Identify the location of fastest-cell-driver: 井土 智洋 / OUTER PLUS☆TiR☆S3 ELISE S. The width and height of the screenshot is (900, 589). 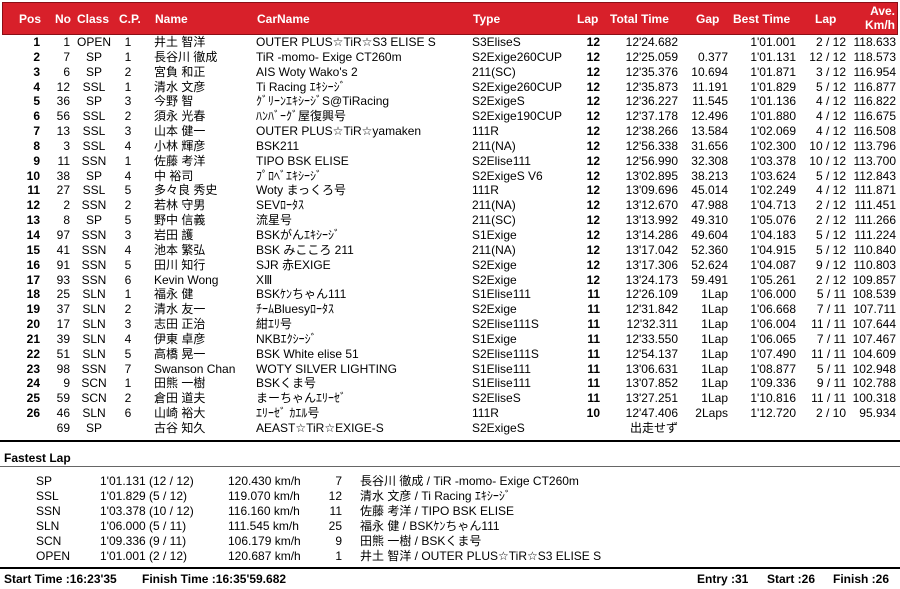
(481, 556).